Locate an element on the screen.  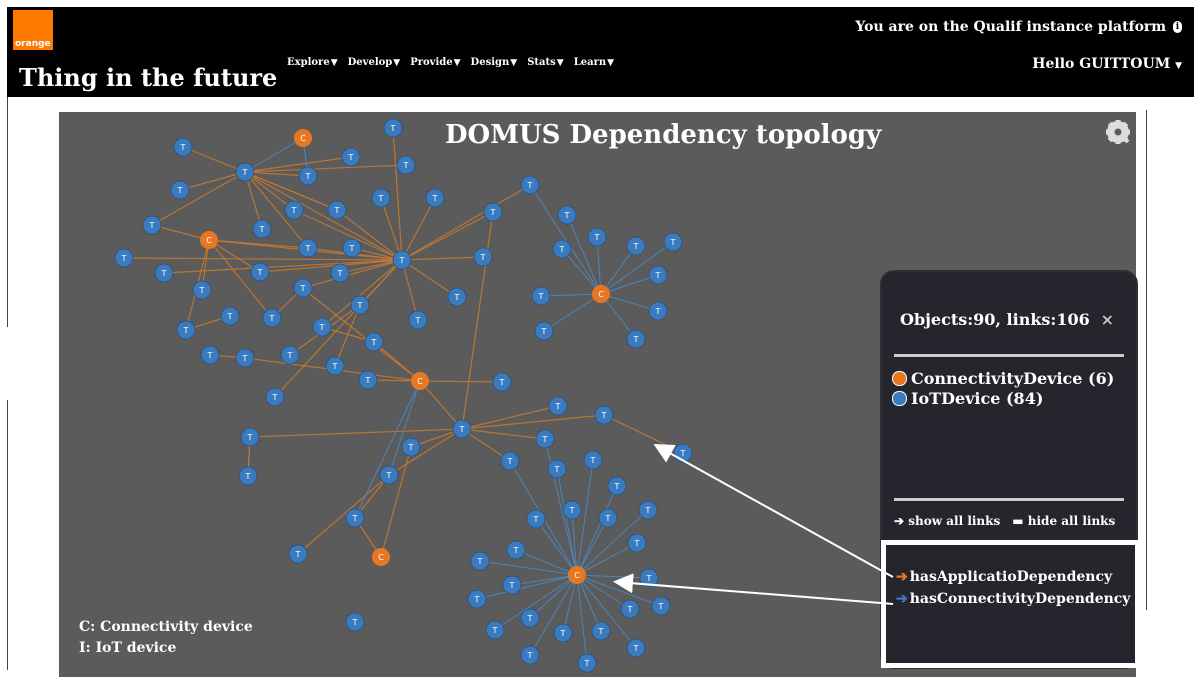
orange-logo: orange is located at coordinates (33, 30).